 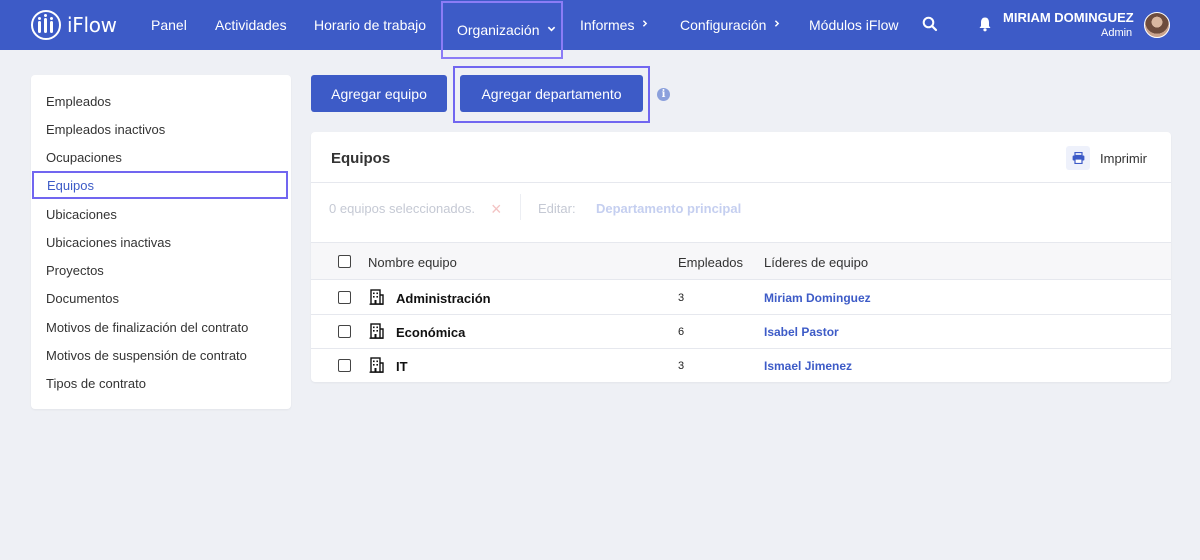 I want to click on add-team-button: Agregar equipo, so click(x=379, y=93).